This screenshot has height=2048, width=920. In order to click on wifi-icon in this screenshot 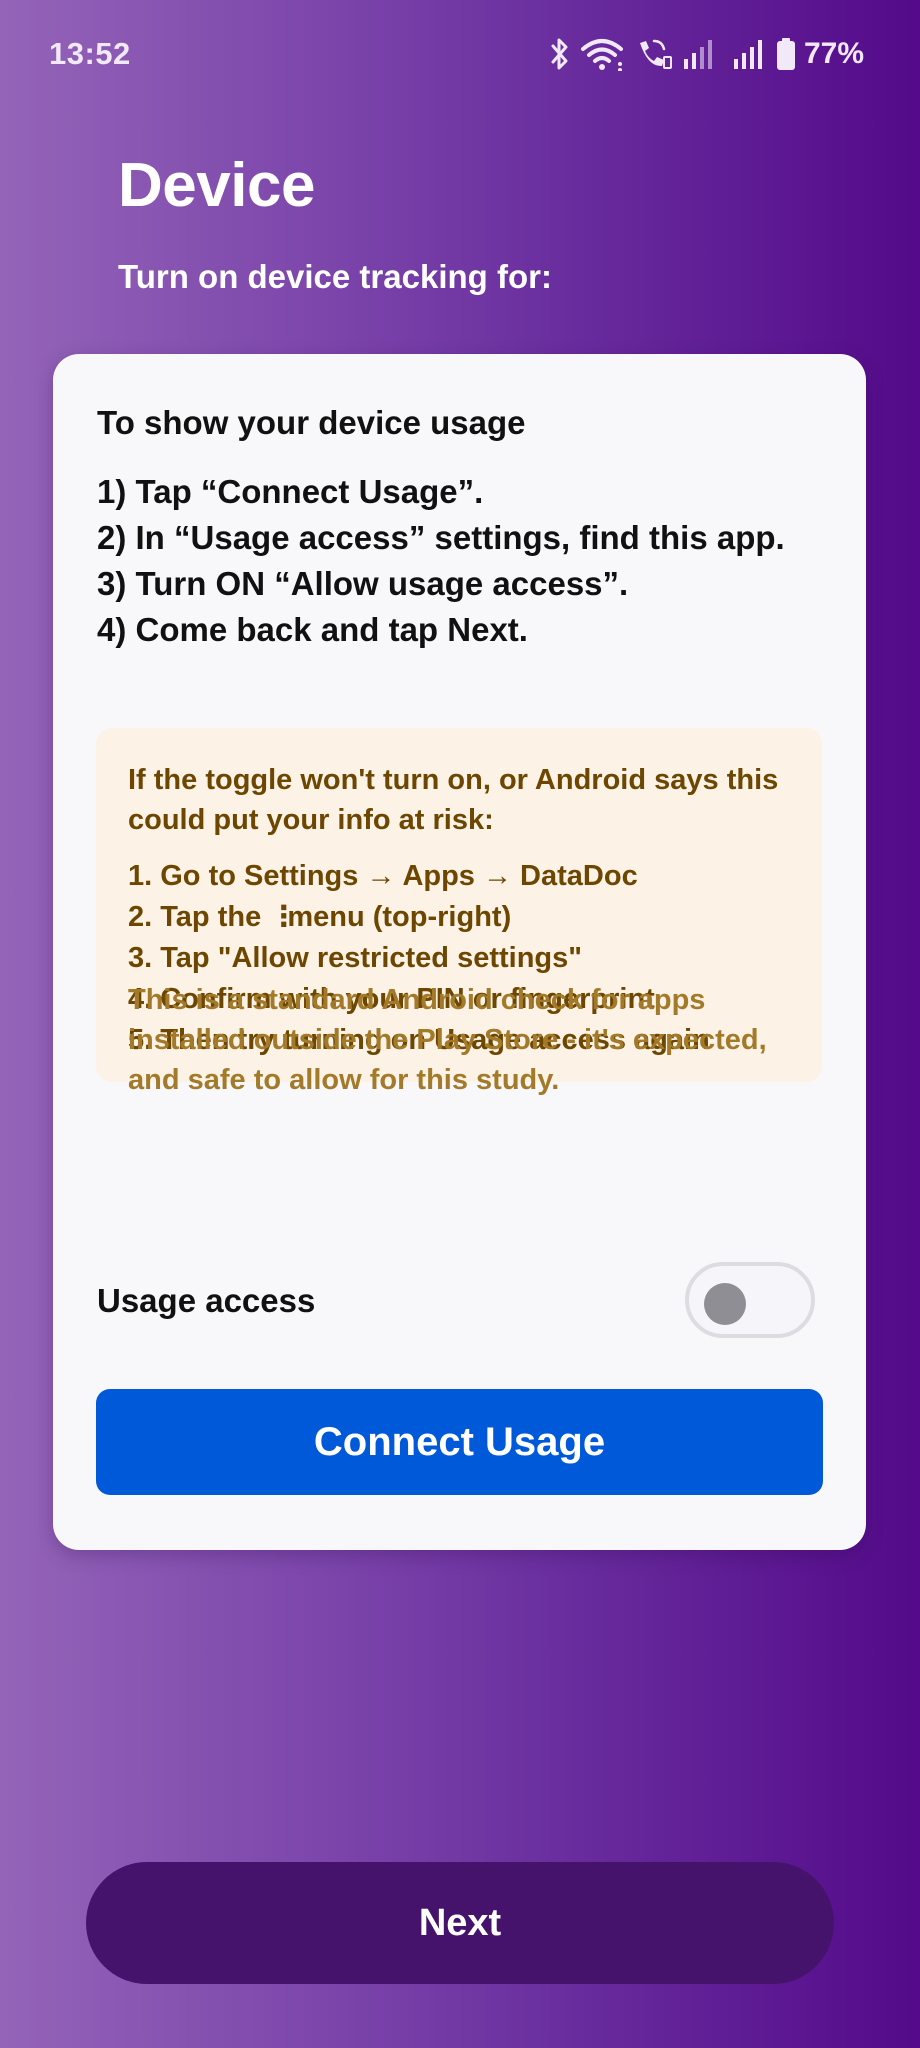, I will do `click(602, 54)`.